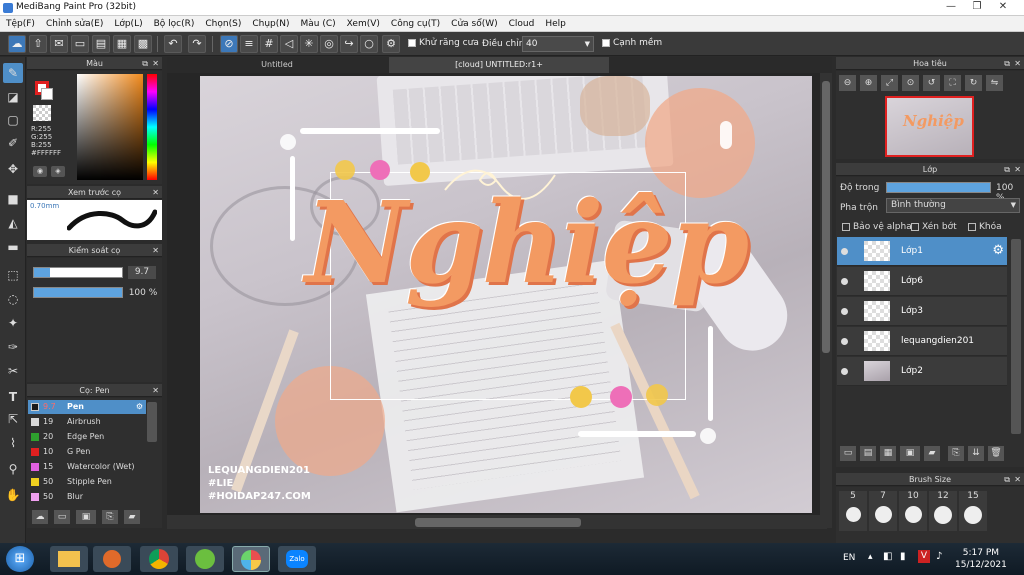 This screenshot has width=1024, height=575. I want to click on tab-cloud-untitled: [cloud] UNTITLED:r1+, so click(499, 65).